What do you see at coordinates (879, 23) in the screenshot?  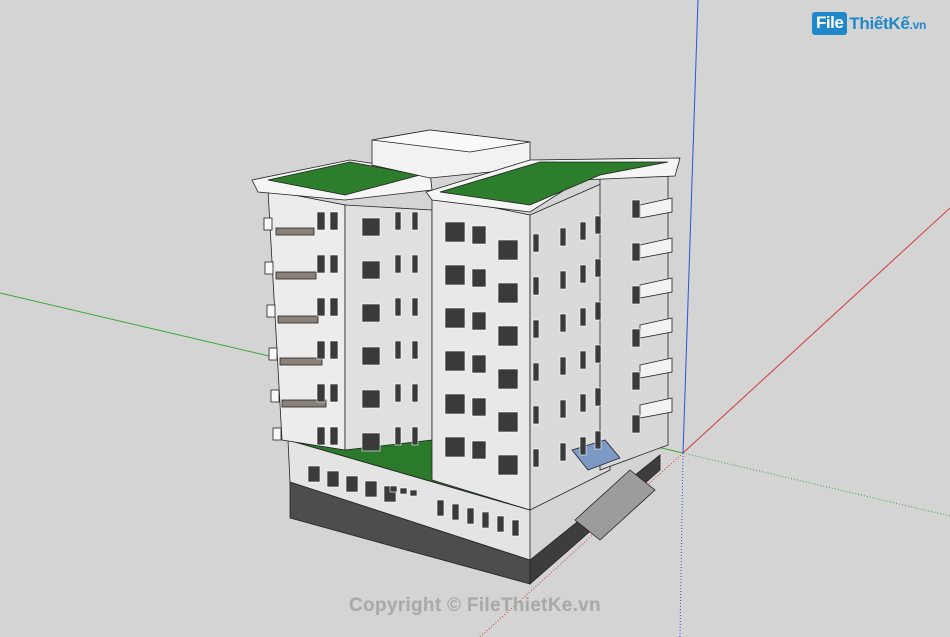 I see `logo-name: ThiếtKế` at bounding box center [879, 23].